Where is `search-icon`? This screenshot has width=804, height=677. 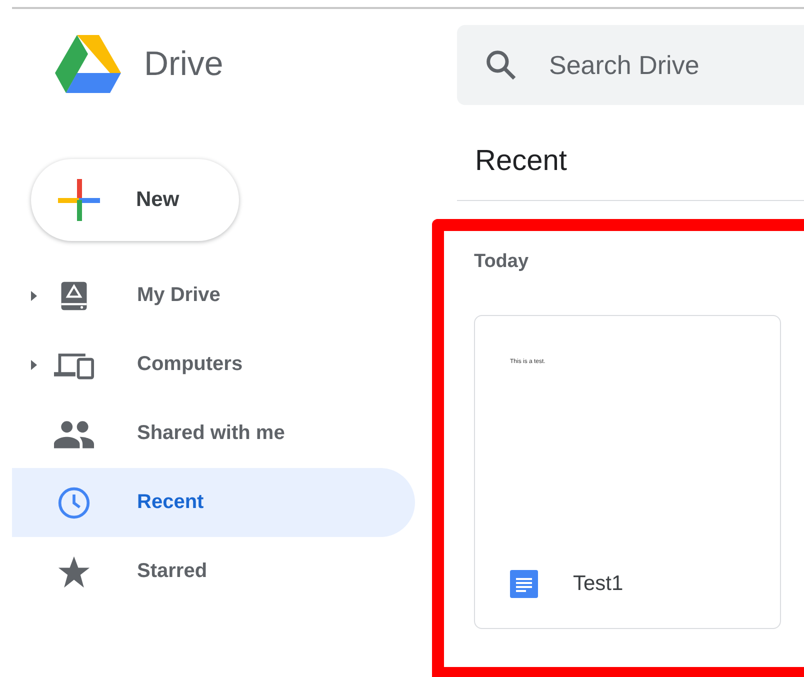
search-icon is located at coordinates (501, 65).